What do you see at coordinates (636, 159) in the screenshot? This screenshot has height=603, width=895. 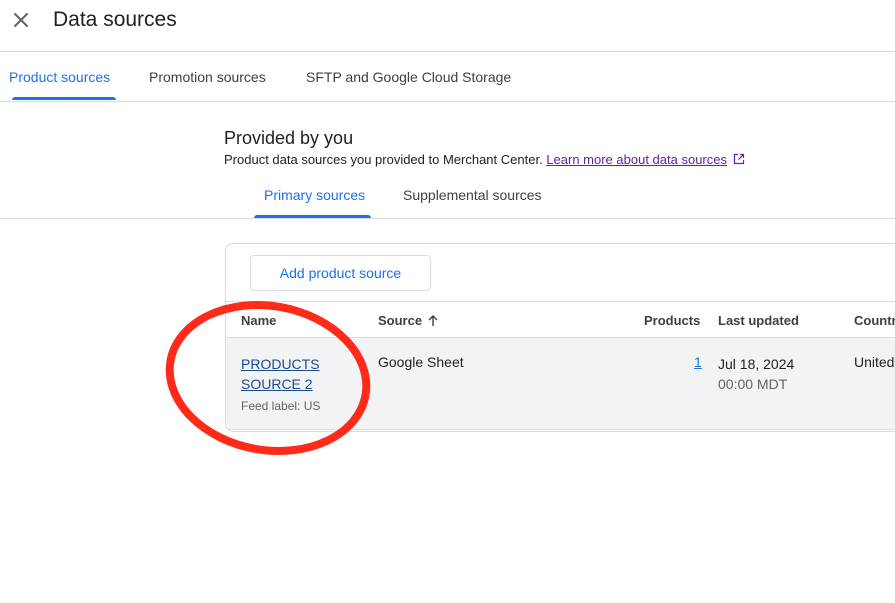 I see `learn-more-link: Learn more about data sources` at bounding box center [636, 159].